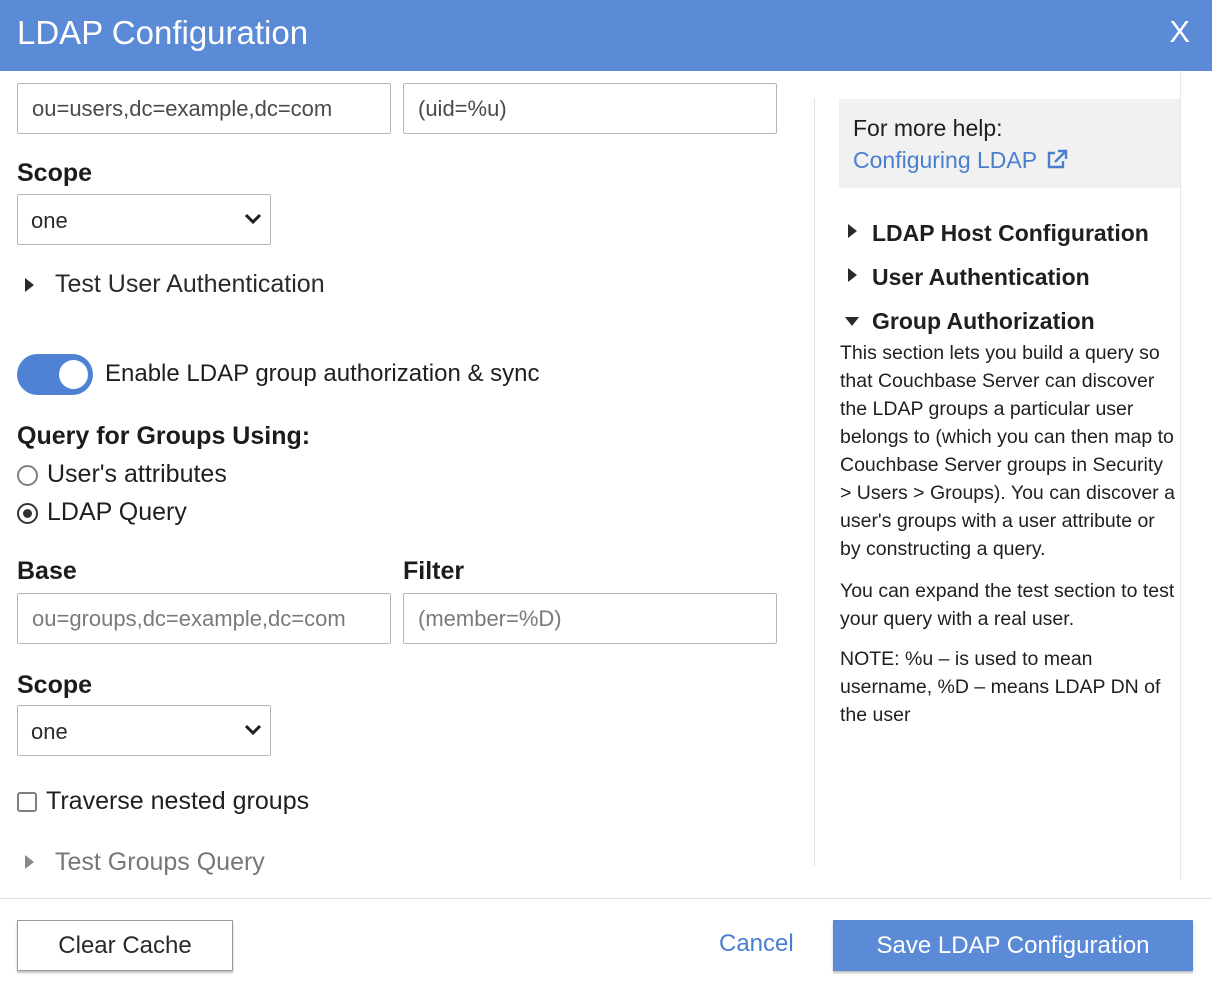 The image size is (1212, 987). Describe the element at coordinates (1009, 143) in the screenshot. I see `help-box: For more help: Configuring LDAP` at that location.